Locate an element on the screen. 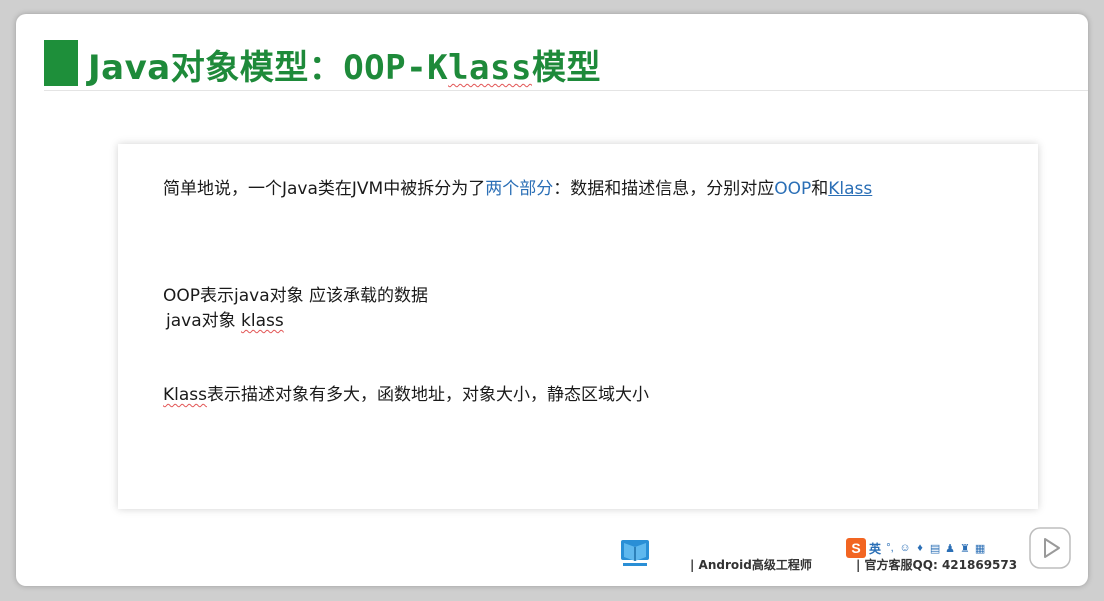 The height and width of the screenshot is (601, 1104). line4-klass: Klass is located at coordinates (185, 395).